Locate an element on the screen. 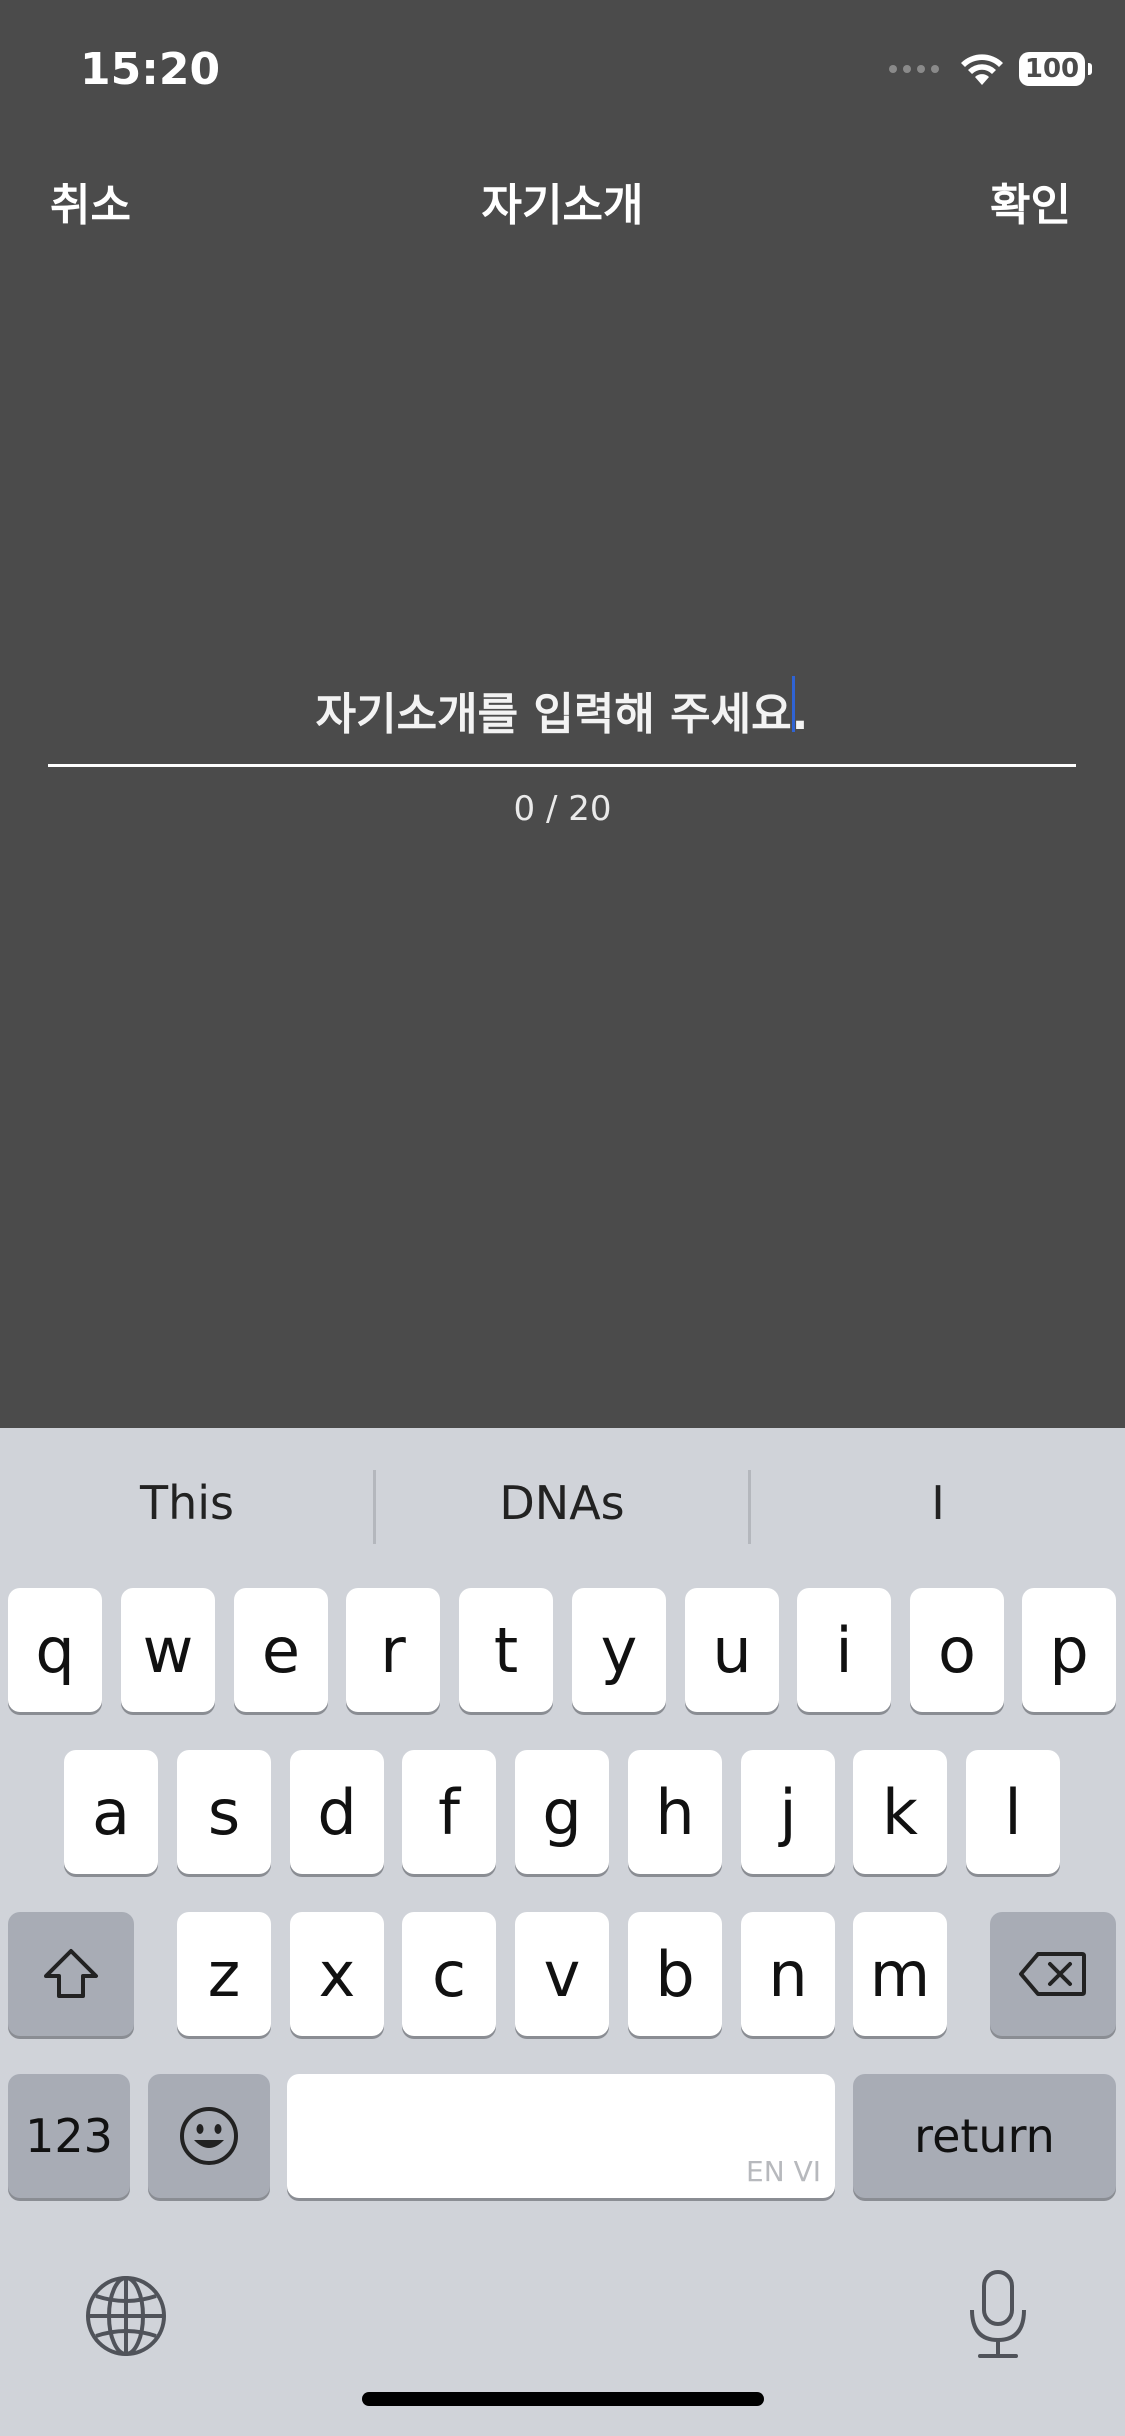  key-p: p is located at coordinates (1069, 1650).